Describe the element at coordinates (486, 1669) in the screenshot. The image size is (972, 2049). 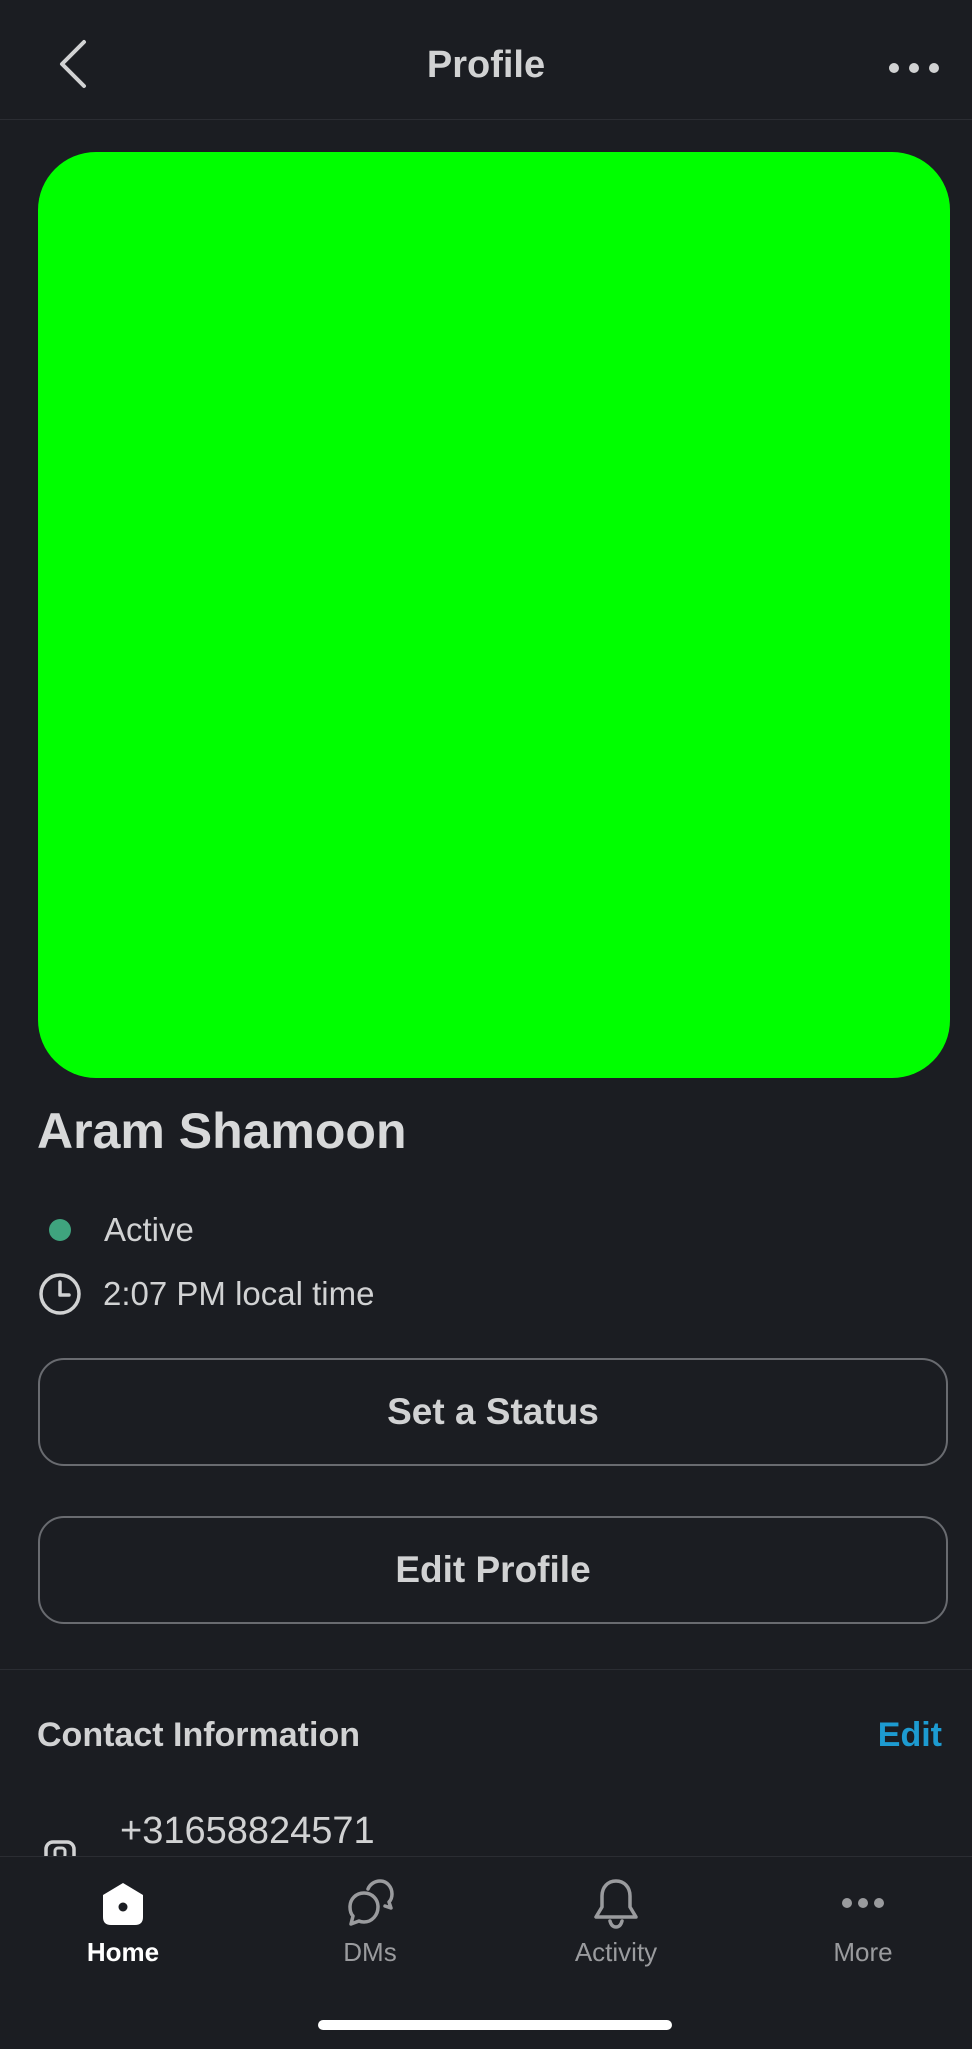
I see `section-divider` at that location.